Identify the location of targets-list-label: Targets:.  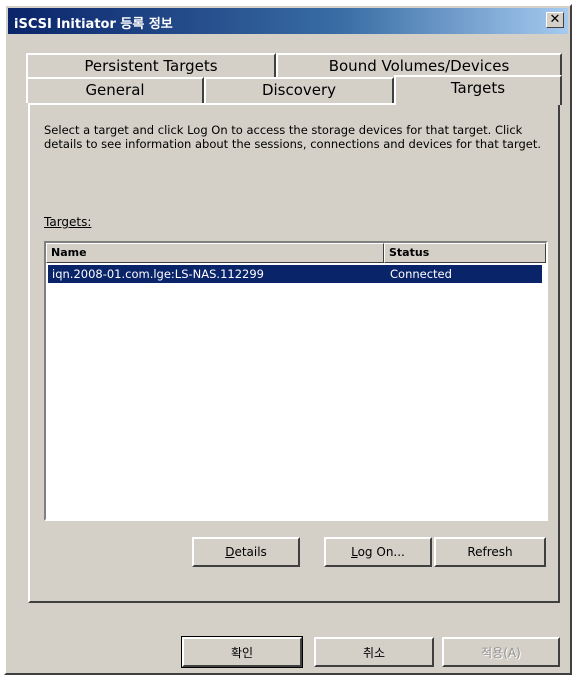
(68, 222).